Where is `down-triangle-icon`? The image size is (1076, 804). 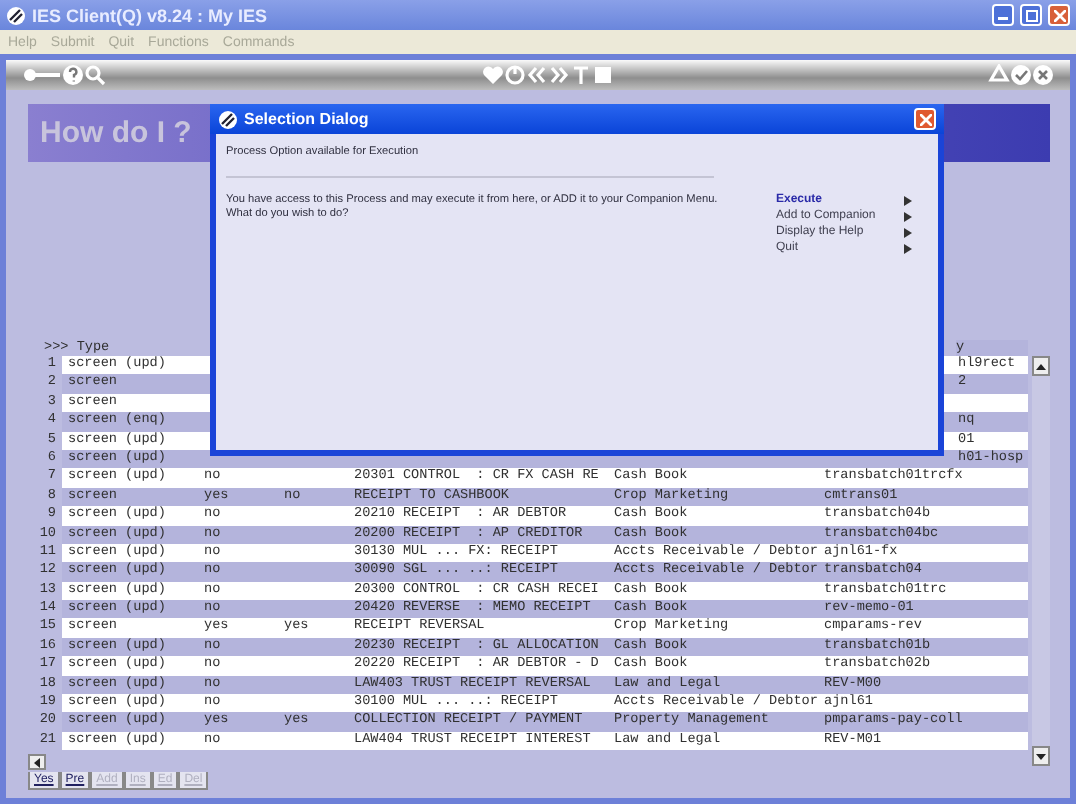 down-triangle-icon is located at coordinates (1041, 756).